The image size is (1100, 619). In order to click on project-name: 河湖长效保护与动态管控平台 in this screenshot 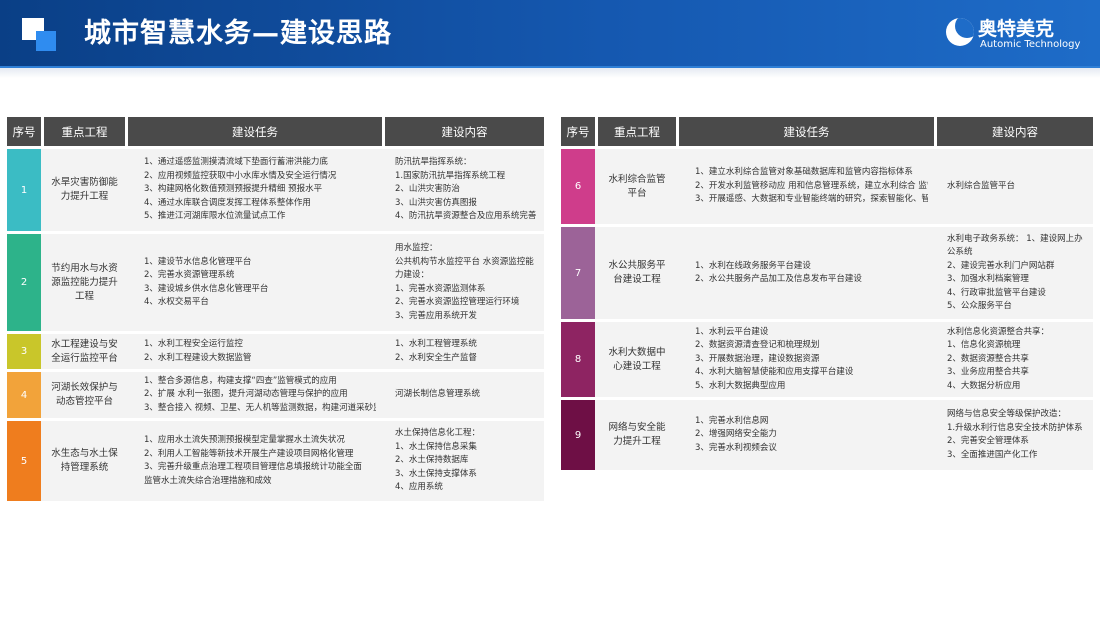, I will do `click(84, 394)`.